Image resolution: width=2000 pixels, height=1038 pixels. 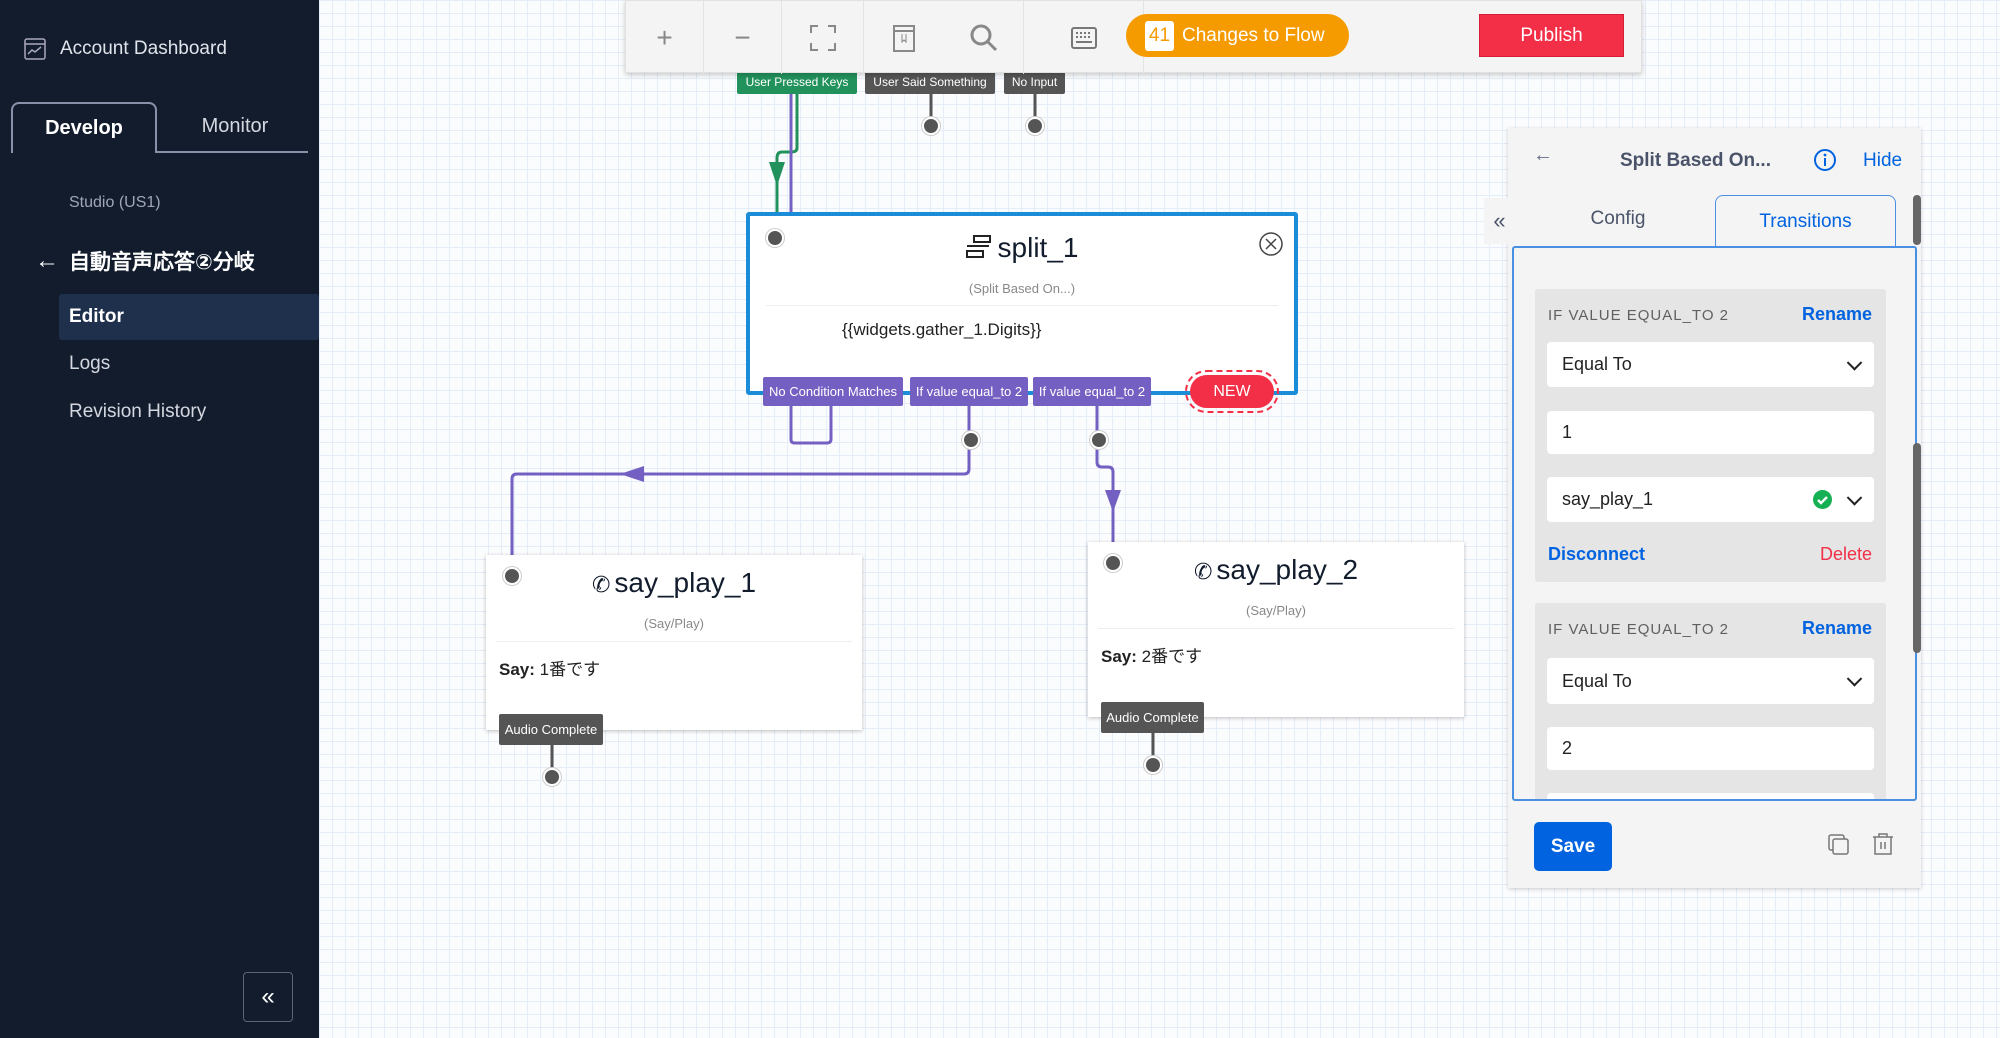 I want to click on region-label: Studio (US1), so click(x=115, y=202).